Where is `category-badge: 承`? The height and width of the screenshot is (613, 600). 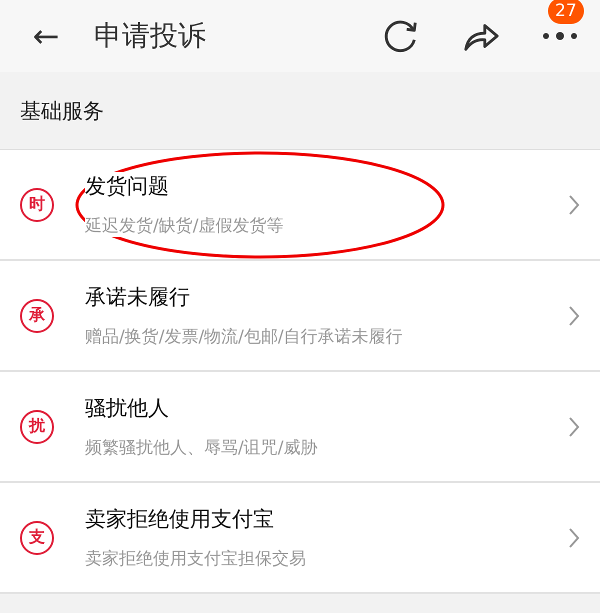 category-badge: 承 is located at coordinates (37, 315).